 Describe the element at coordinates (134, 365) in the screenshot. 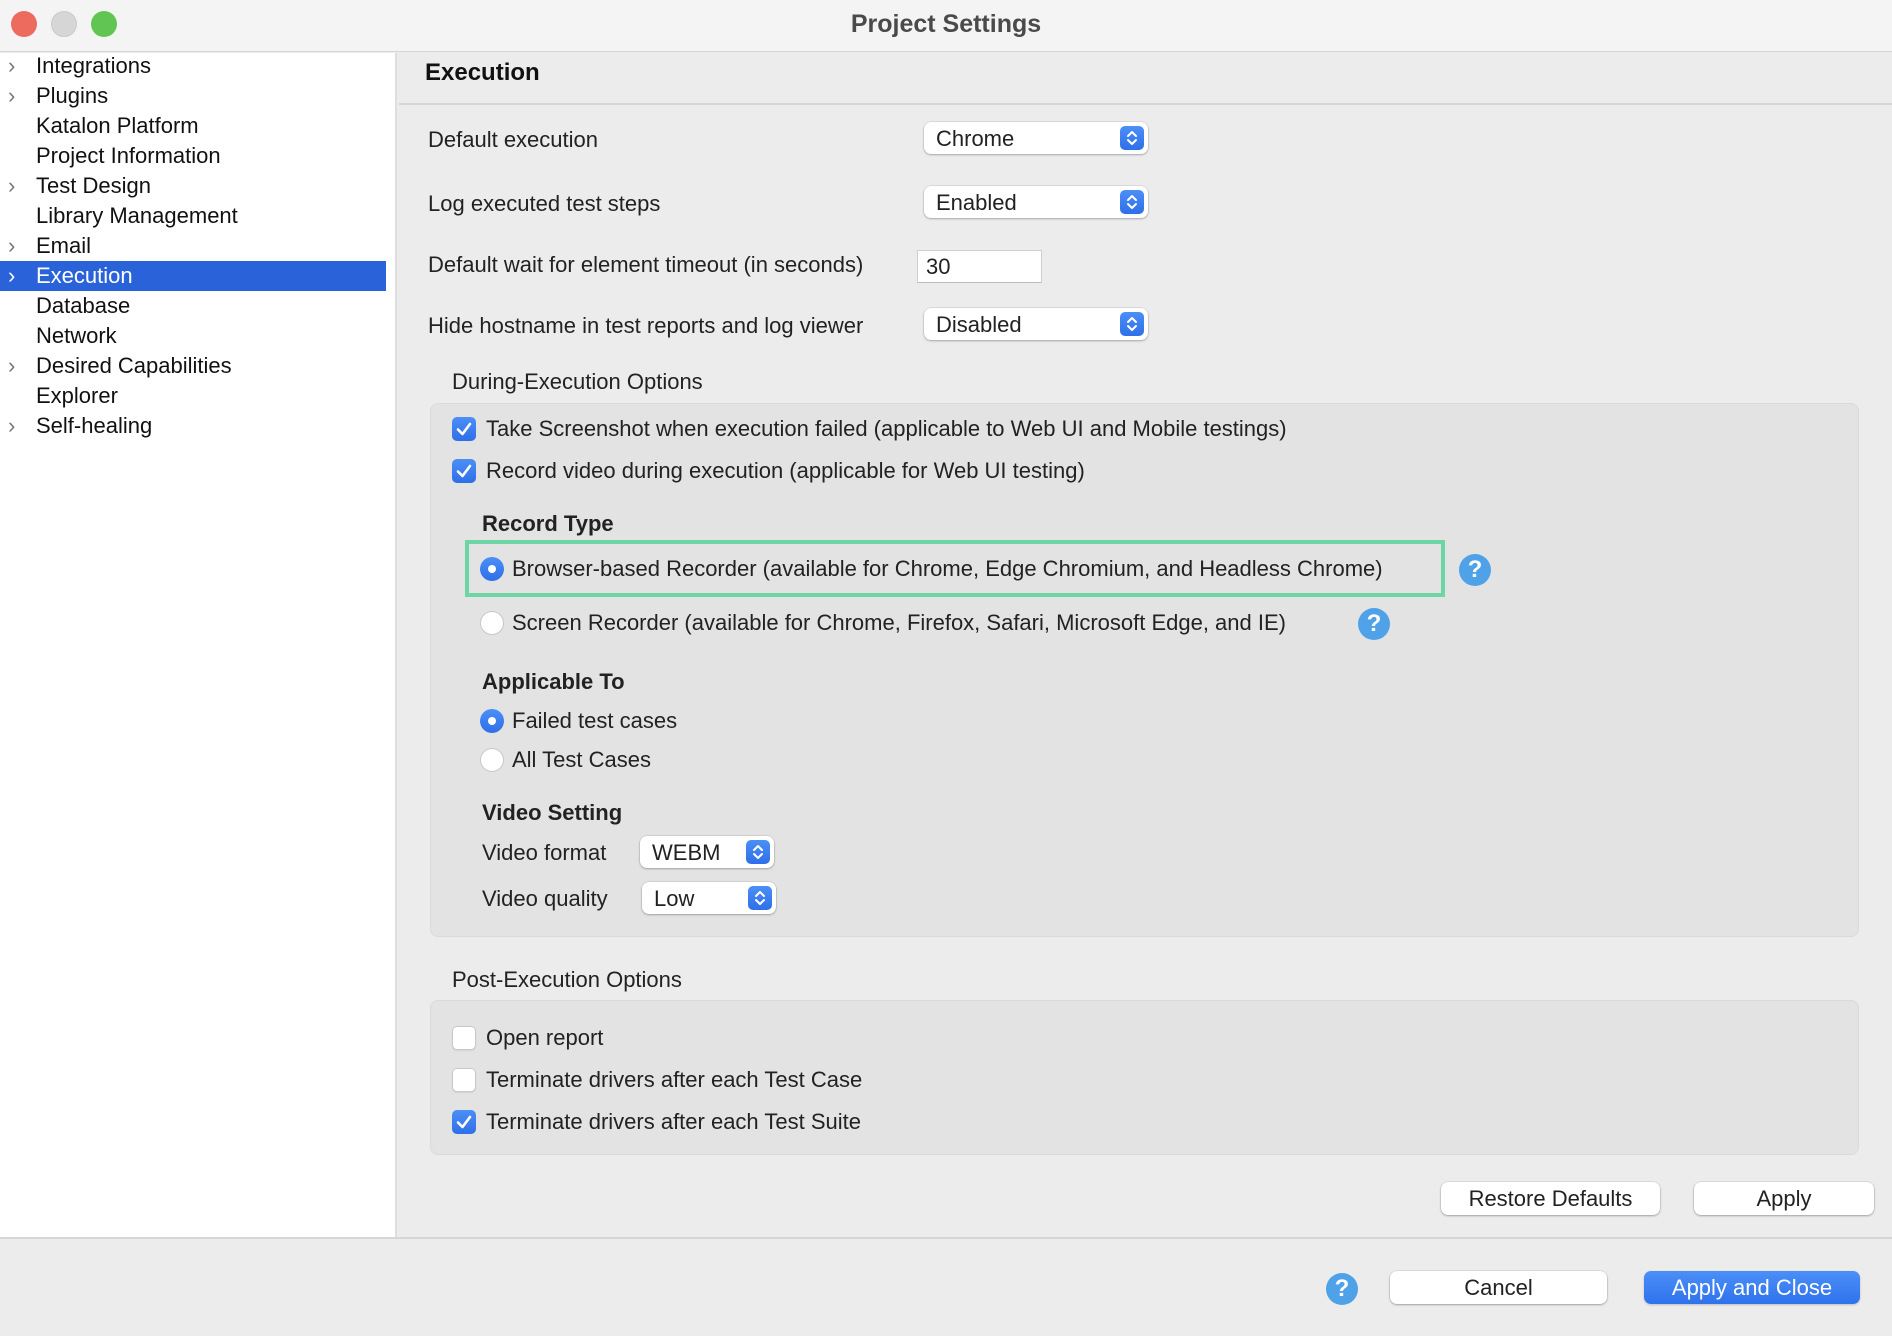

I see `sidebar-item-label: Desired Capabilities` at that location.